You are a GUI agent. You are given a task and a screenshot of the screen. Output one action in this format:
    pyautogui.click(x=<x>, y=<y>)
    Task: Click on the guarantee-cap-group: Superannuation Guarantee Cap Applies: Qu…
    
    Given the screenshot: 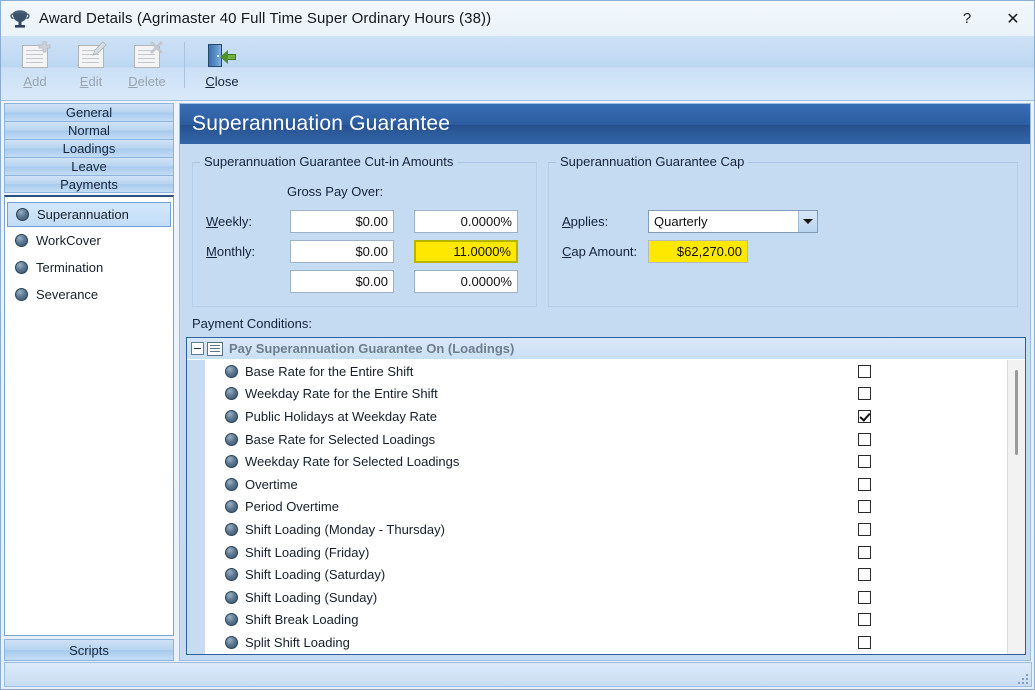 What is the action you would take?
    pyautogui.click(x=783, y=230)
    